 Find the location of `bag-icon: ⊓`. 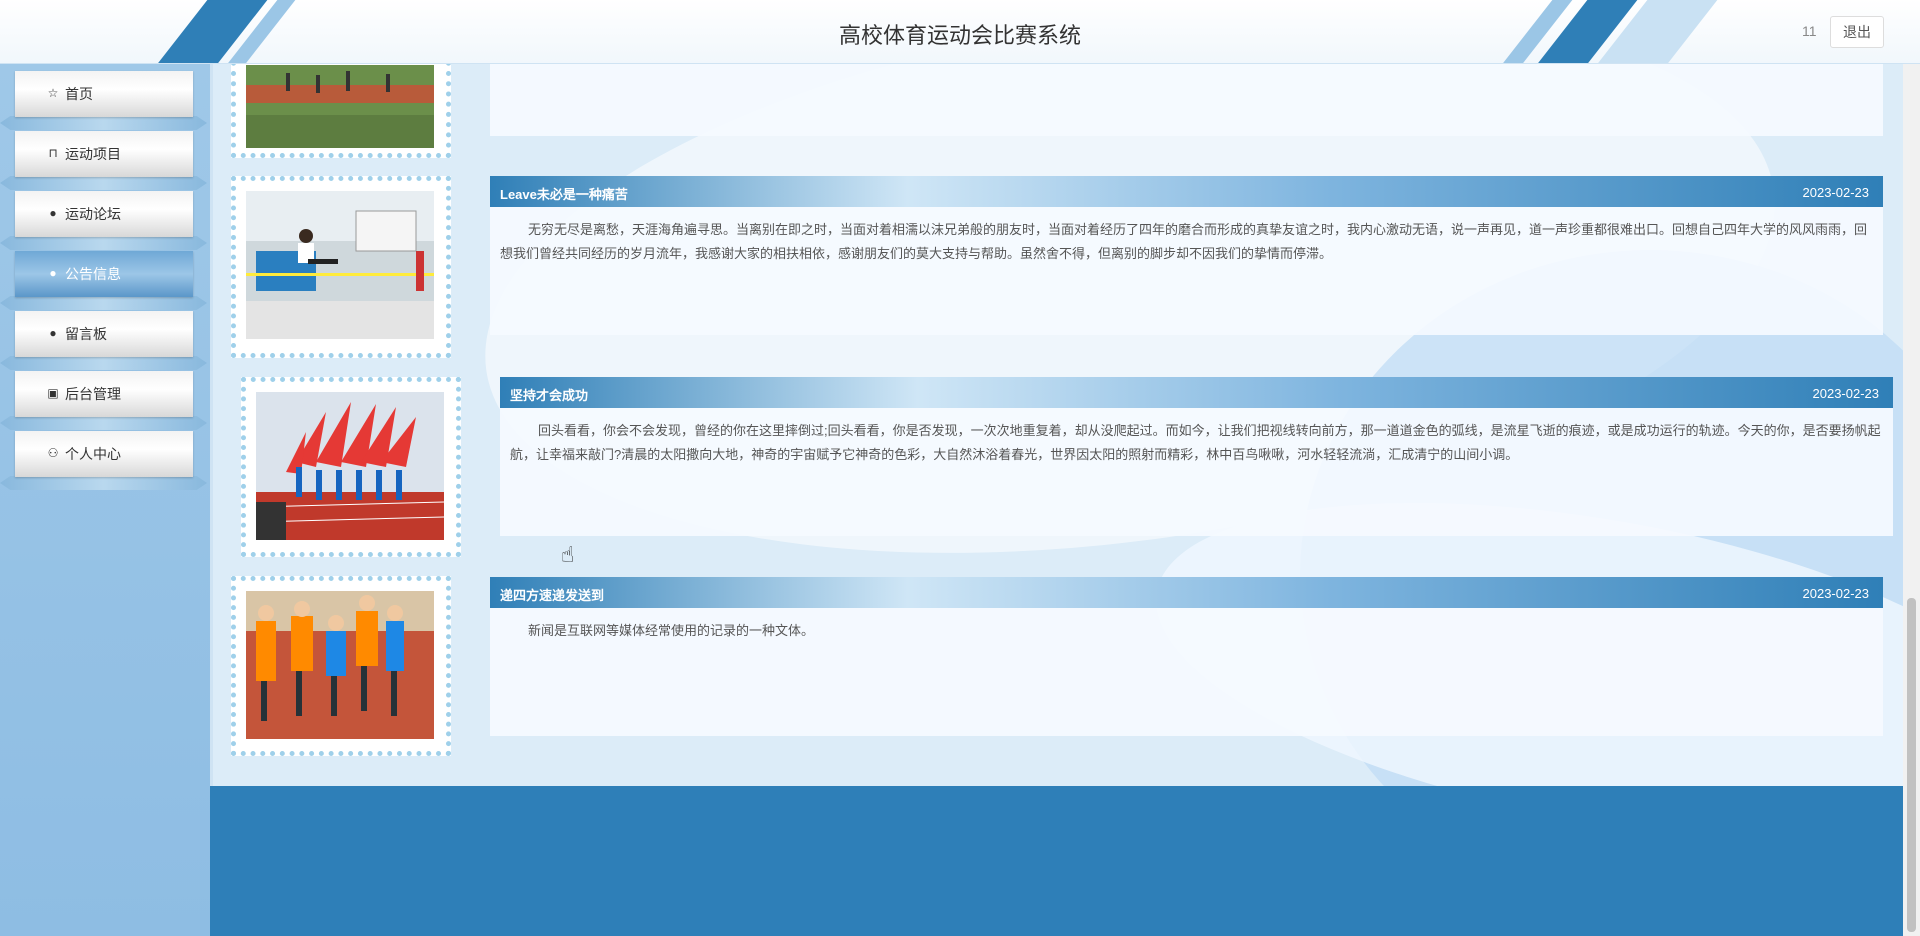

bag-icon: ⊓ is located at coordinates (53, 153).